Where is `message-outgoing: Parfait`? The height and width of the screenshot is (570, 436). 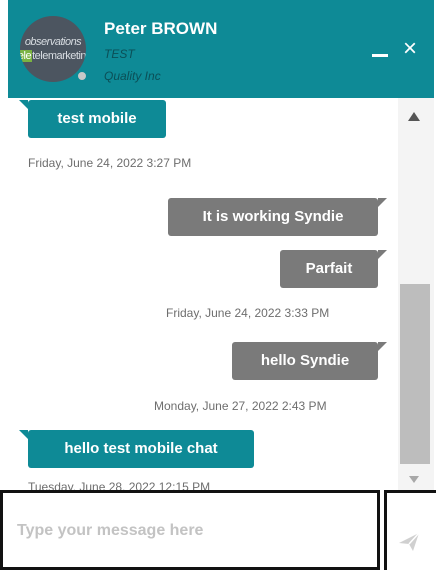
message-outgoing: Parfait is located at coordinates (333, 269).